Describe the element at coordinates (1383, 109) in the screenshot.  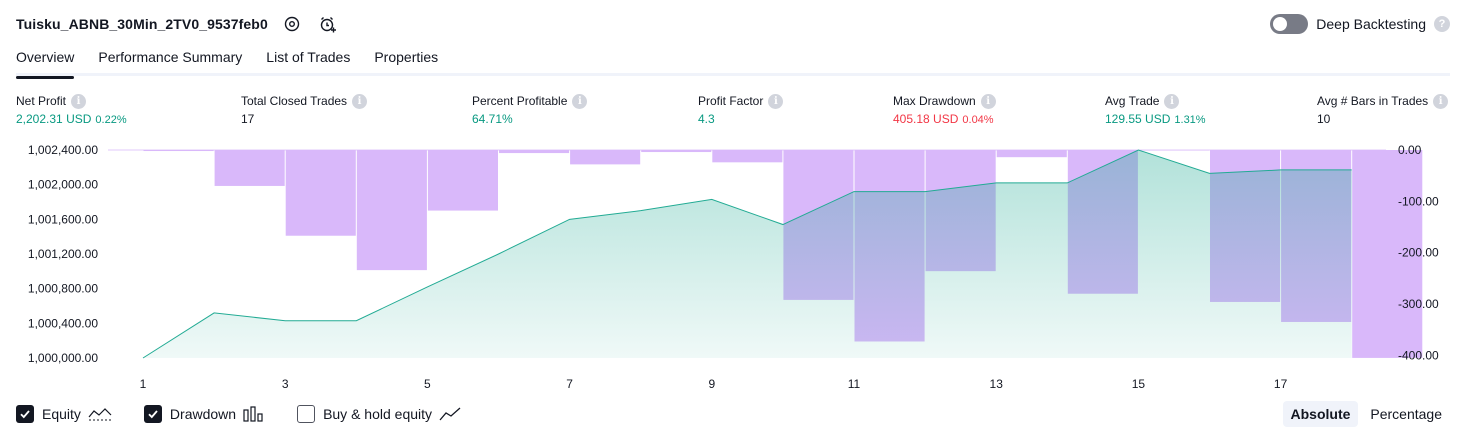
I see `stat-avg-bars: Avg # Bars in Trades i 10` at that location.